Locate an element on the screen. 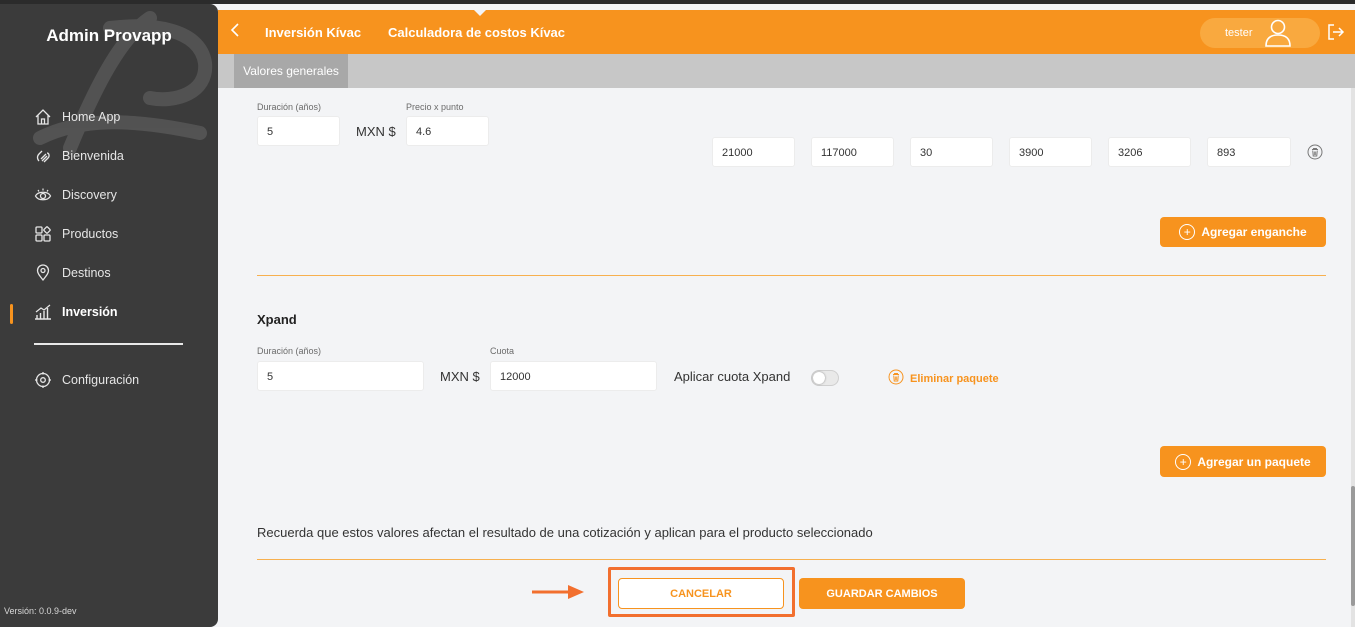 This screenshot has height=627, width=1355. value-input: 117000 is located at coordinates (852, 152).